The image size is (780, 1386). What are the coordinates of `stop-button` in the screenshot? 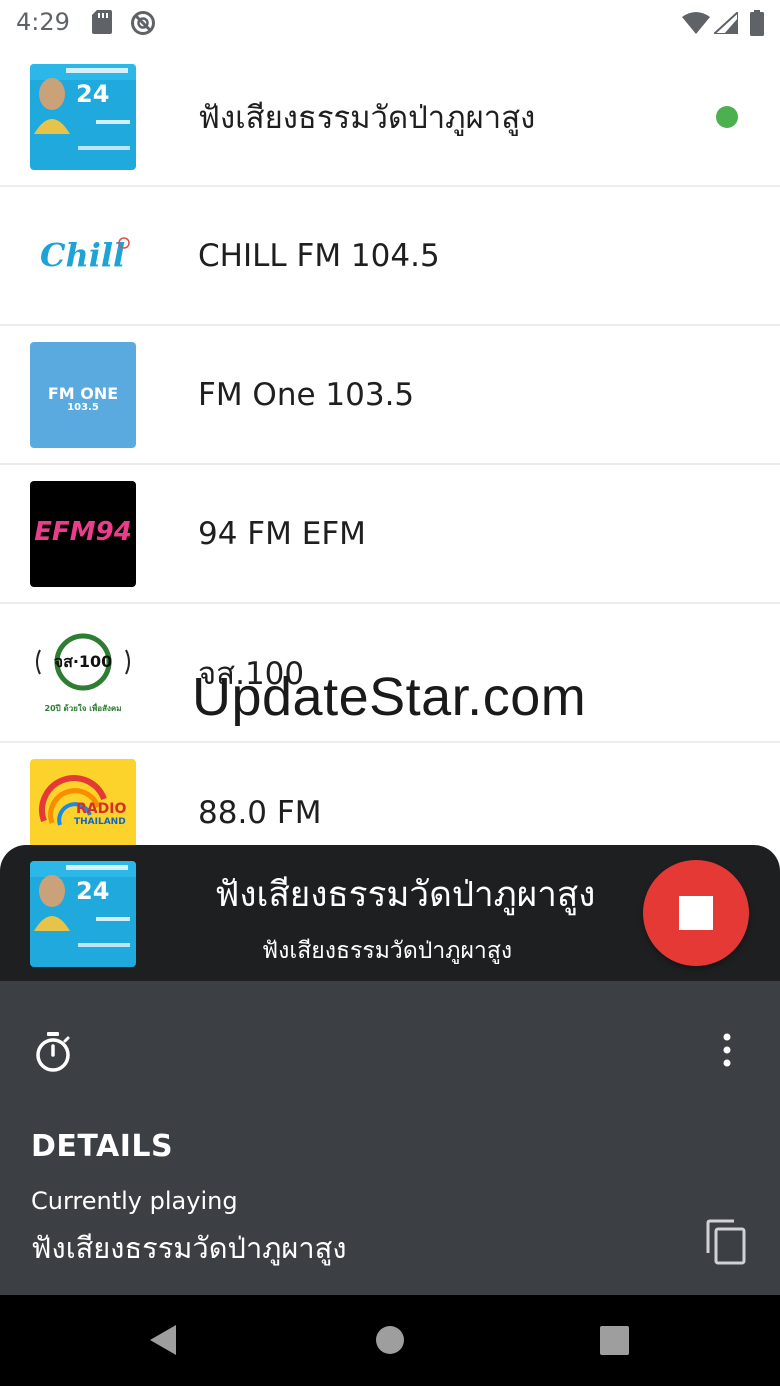 It's located at (696, 913).